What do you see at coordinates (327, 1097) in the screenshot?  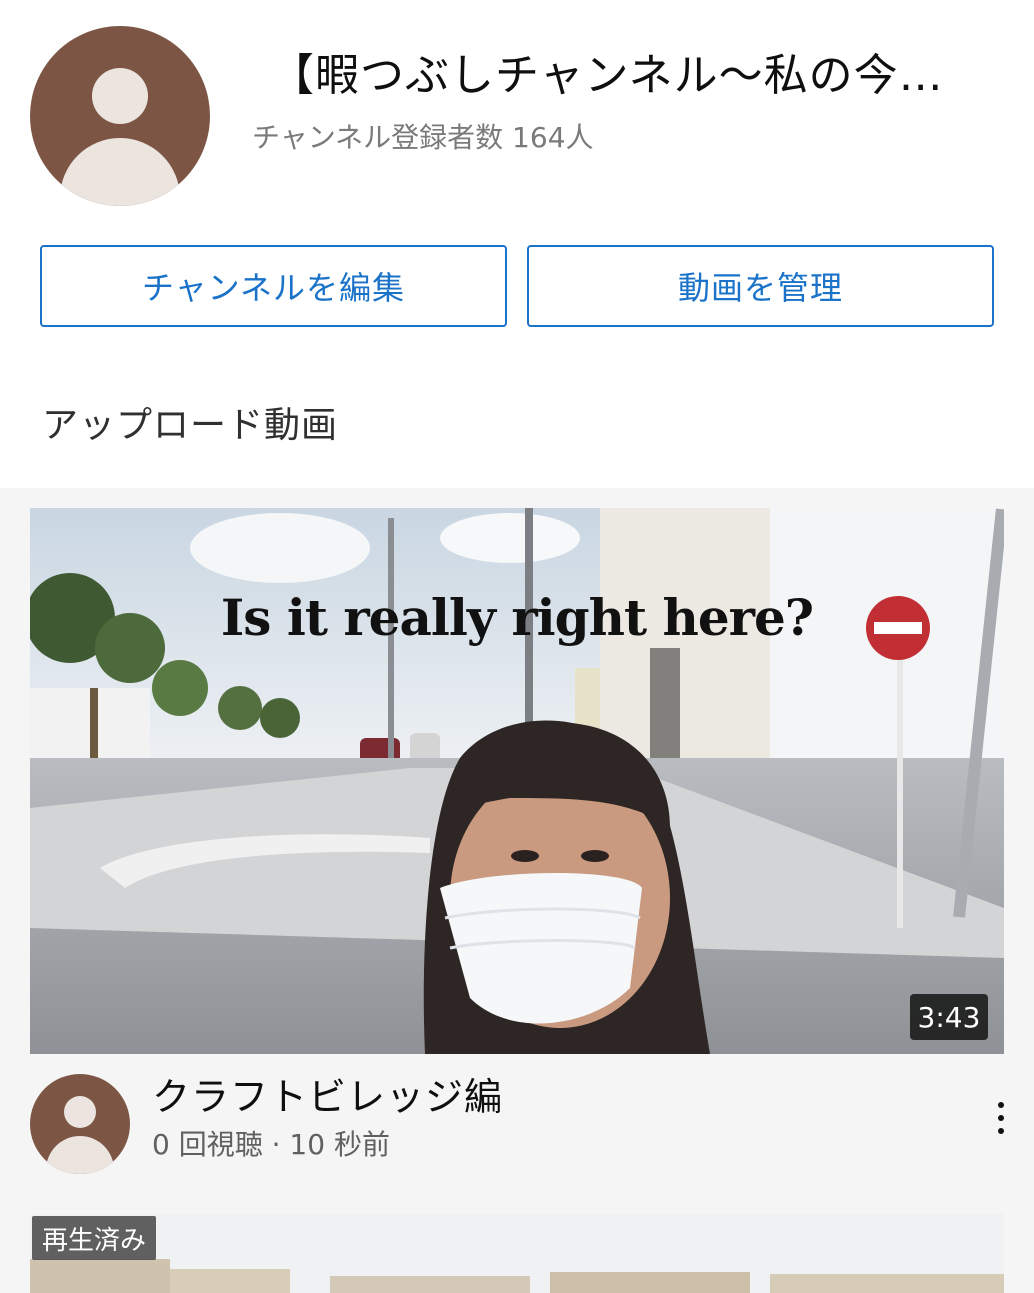 I see `video-title: クラフトビレッジ編` at bounding box center [327, 1097].